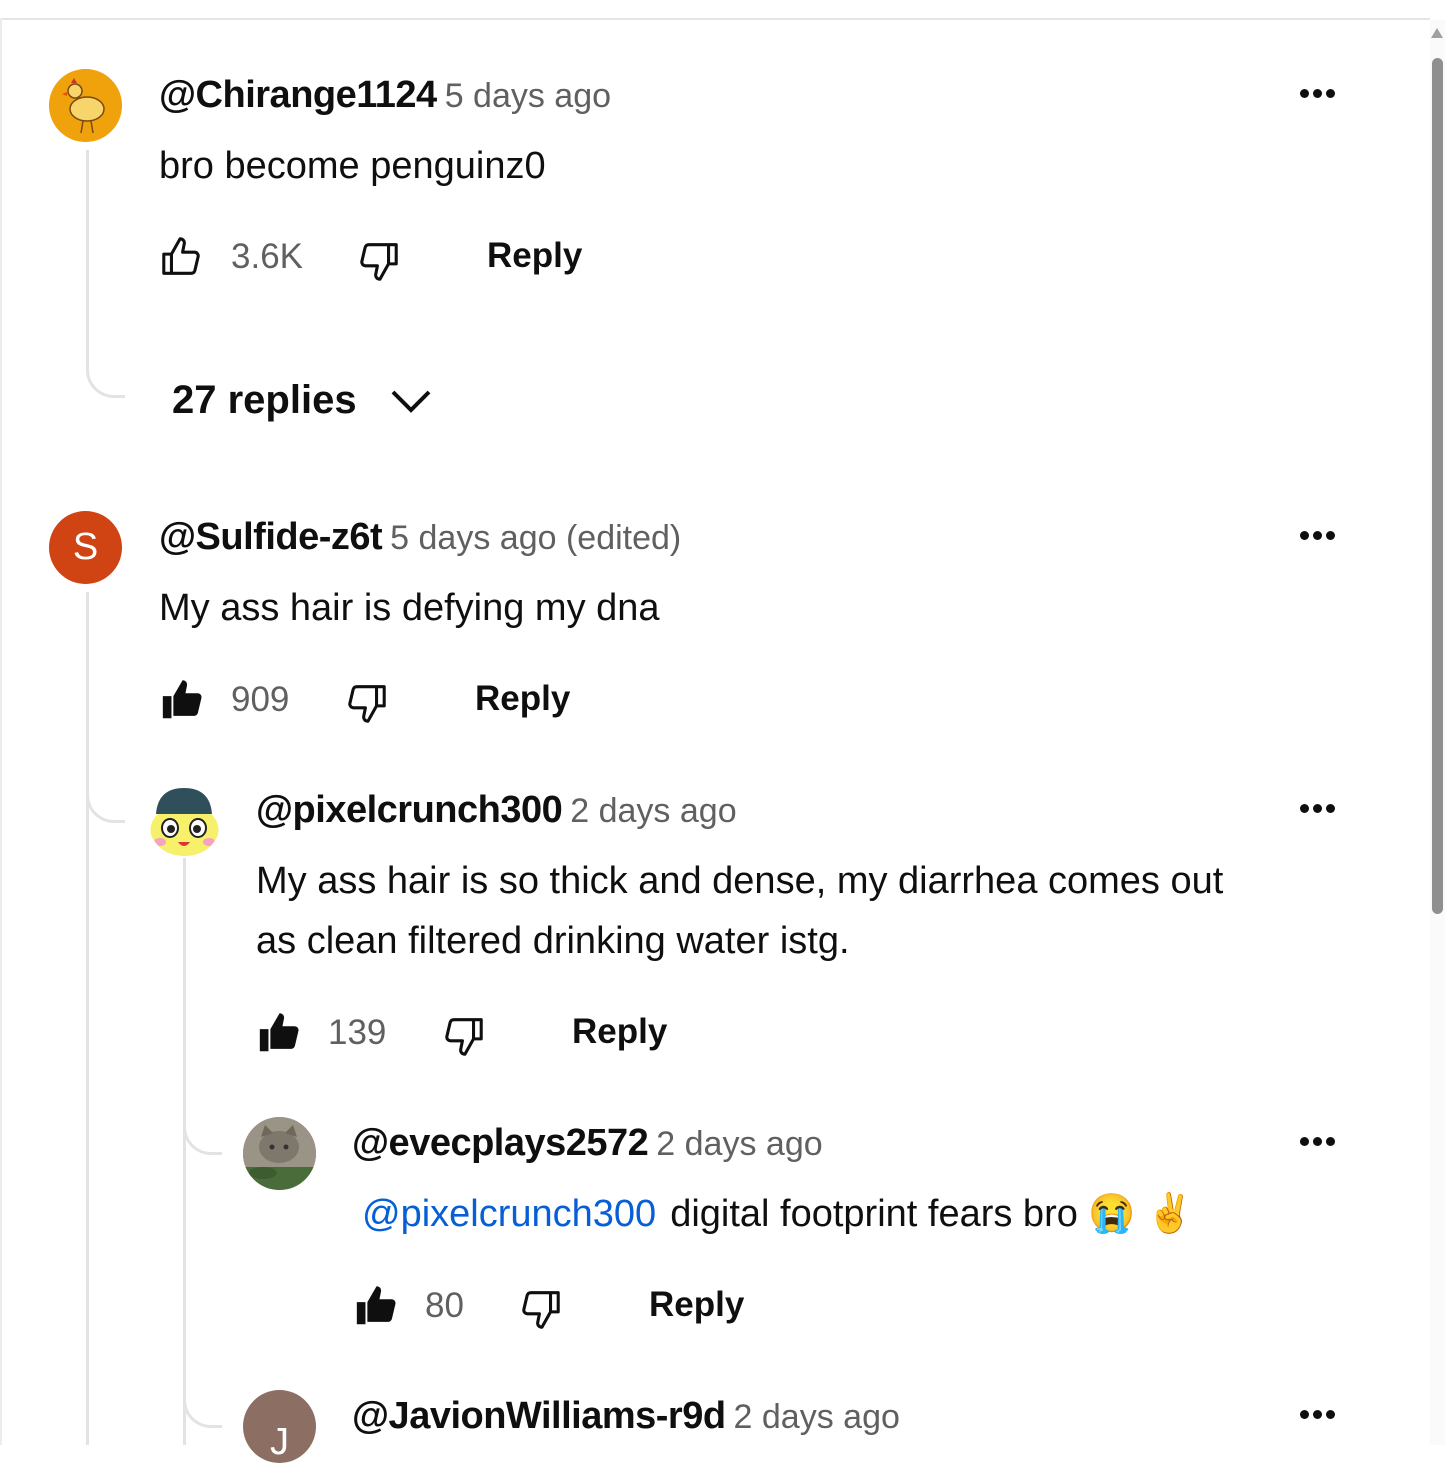  I want to click on author-name: @evecplays2572, so click(500, 1143).